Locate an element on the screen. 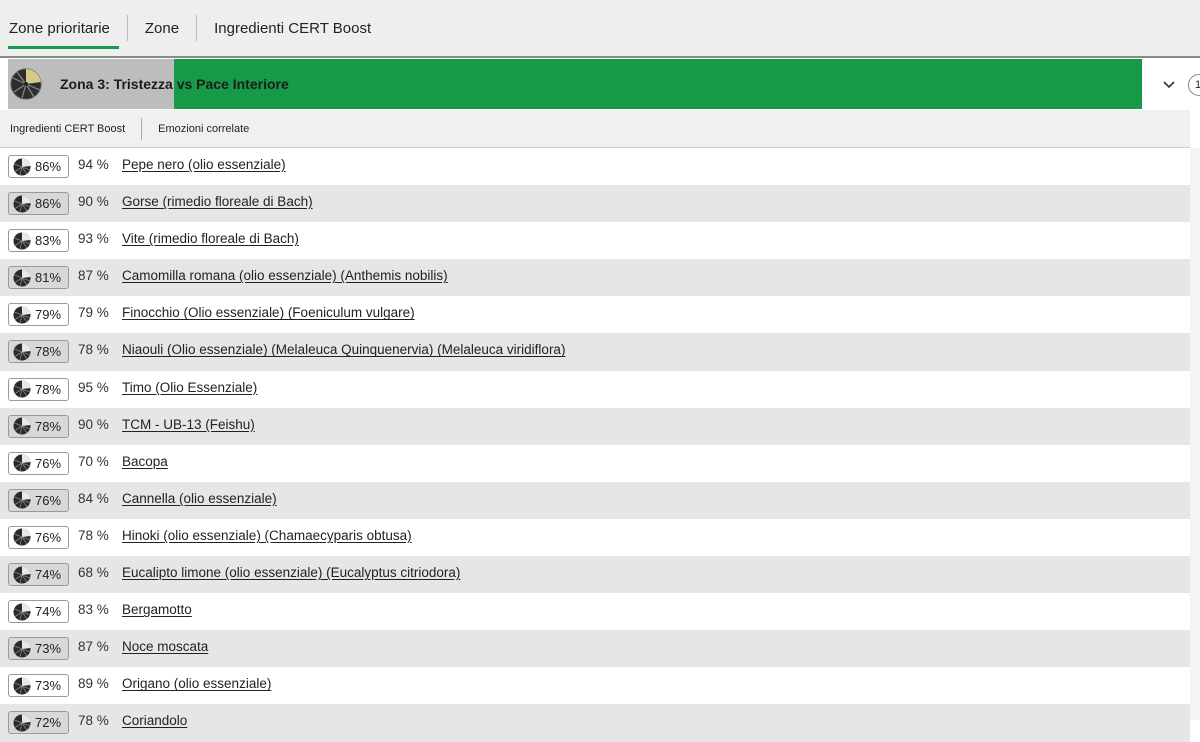 The height and width of the screenshot is (742, 1200). ingredient-link: Cannella (olio essenziale) is located at coordinates (199, 499).